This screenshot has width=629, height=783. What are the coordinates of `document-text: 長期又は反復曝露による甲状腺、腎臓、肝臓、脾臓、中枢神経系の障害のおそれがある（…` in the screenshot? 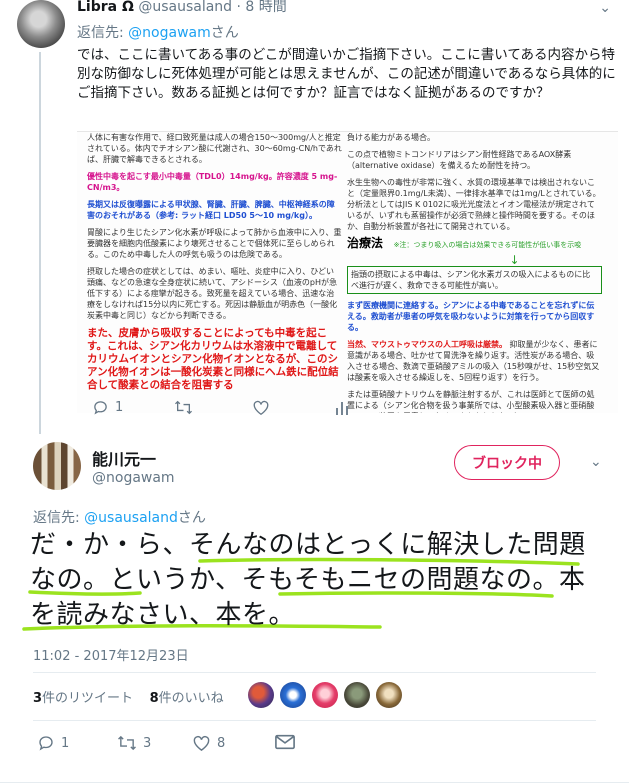 It's located at (211, 210).